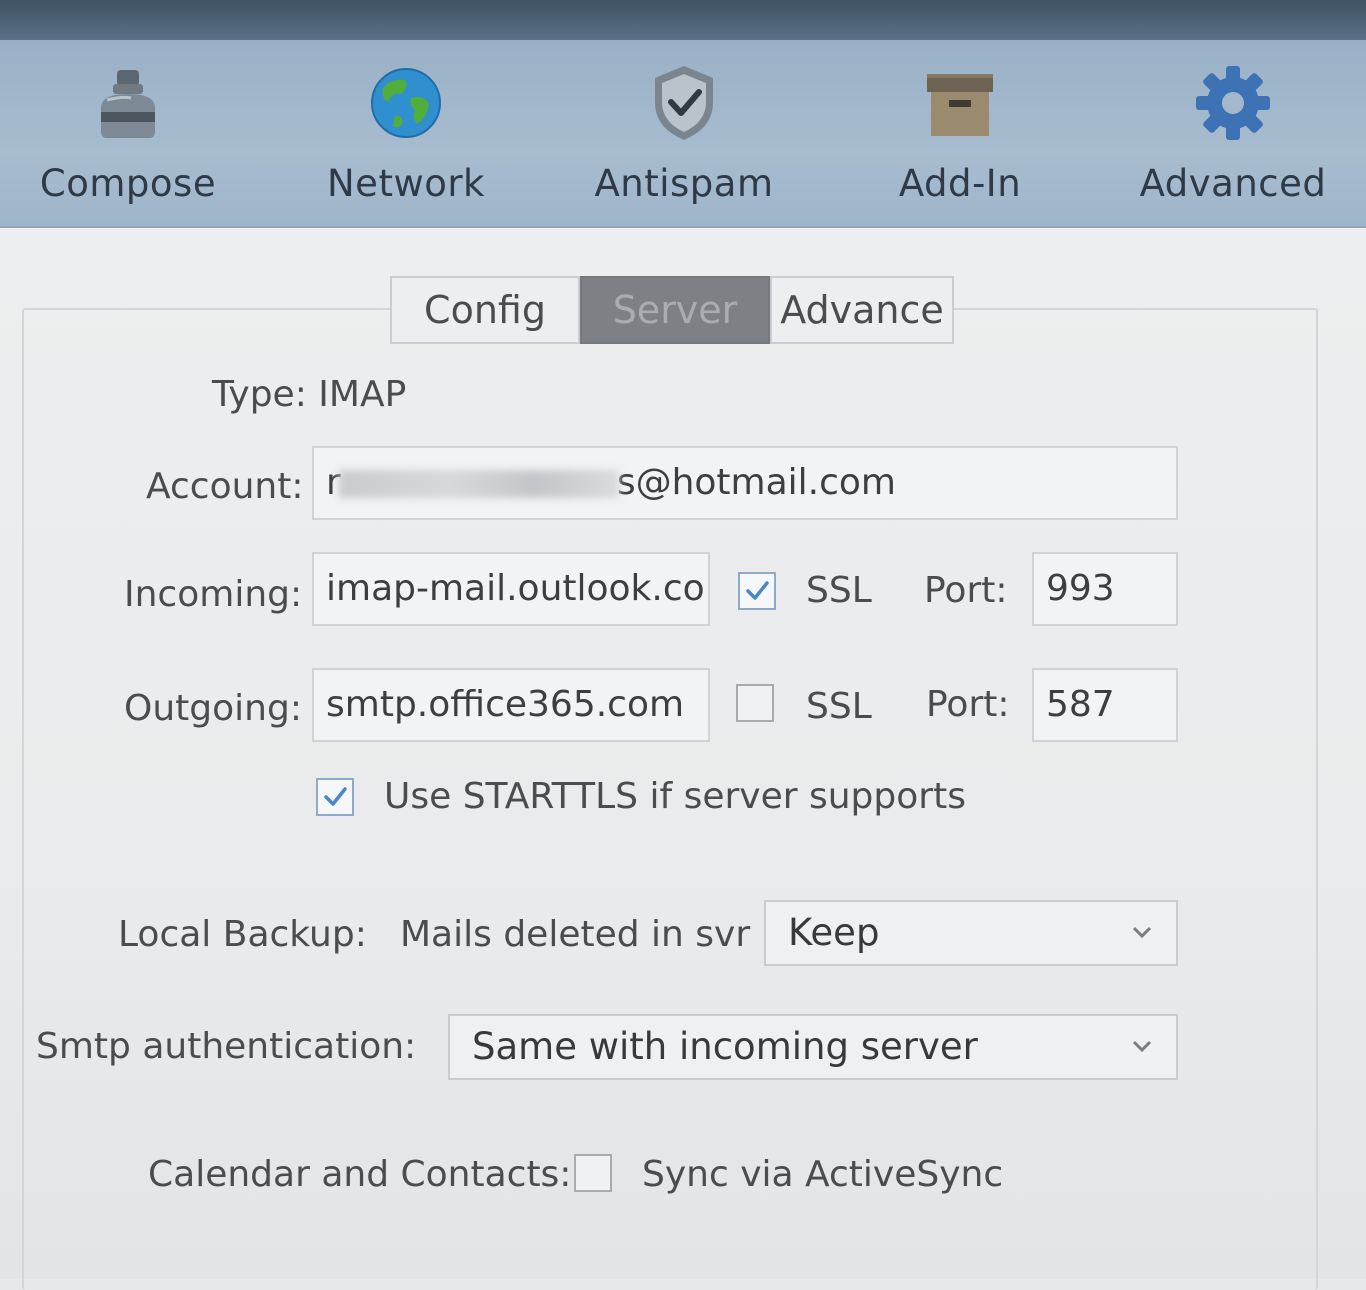 The height and width of the screenshot is (1290, 1366). Describe the element at coordinates (755, 703) in the screenshot. I see `outgoing-ssl-checkbox` at that location.